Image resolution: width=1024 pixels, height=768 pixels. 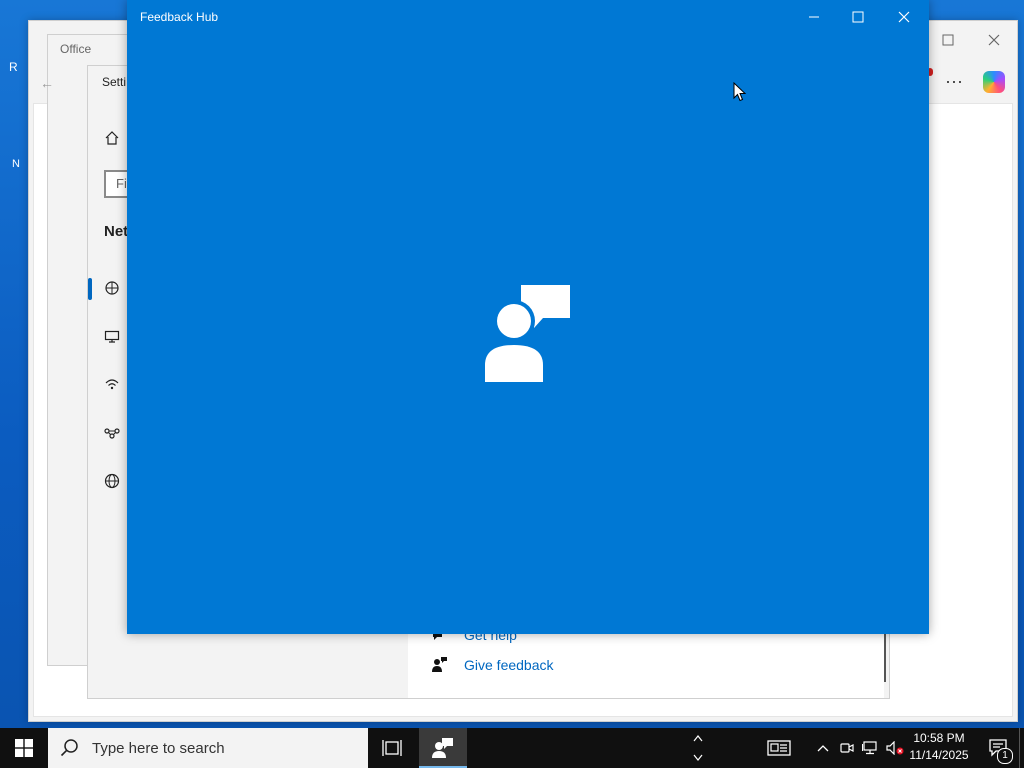 I want to click on meet-now-button, so click(x=847, y=748).